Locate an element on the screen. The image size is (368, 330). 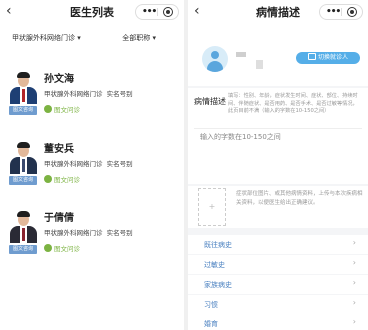
description-input: 输入的字数在10-150之间 is located at coordinates (278, 140).